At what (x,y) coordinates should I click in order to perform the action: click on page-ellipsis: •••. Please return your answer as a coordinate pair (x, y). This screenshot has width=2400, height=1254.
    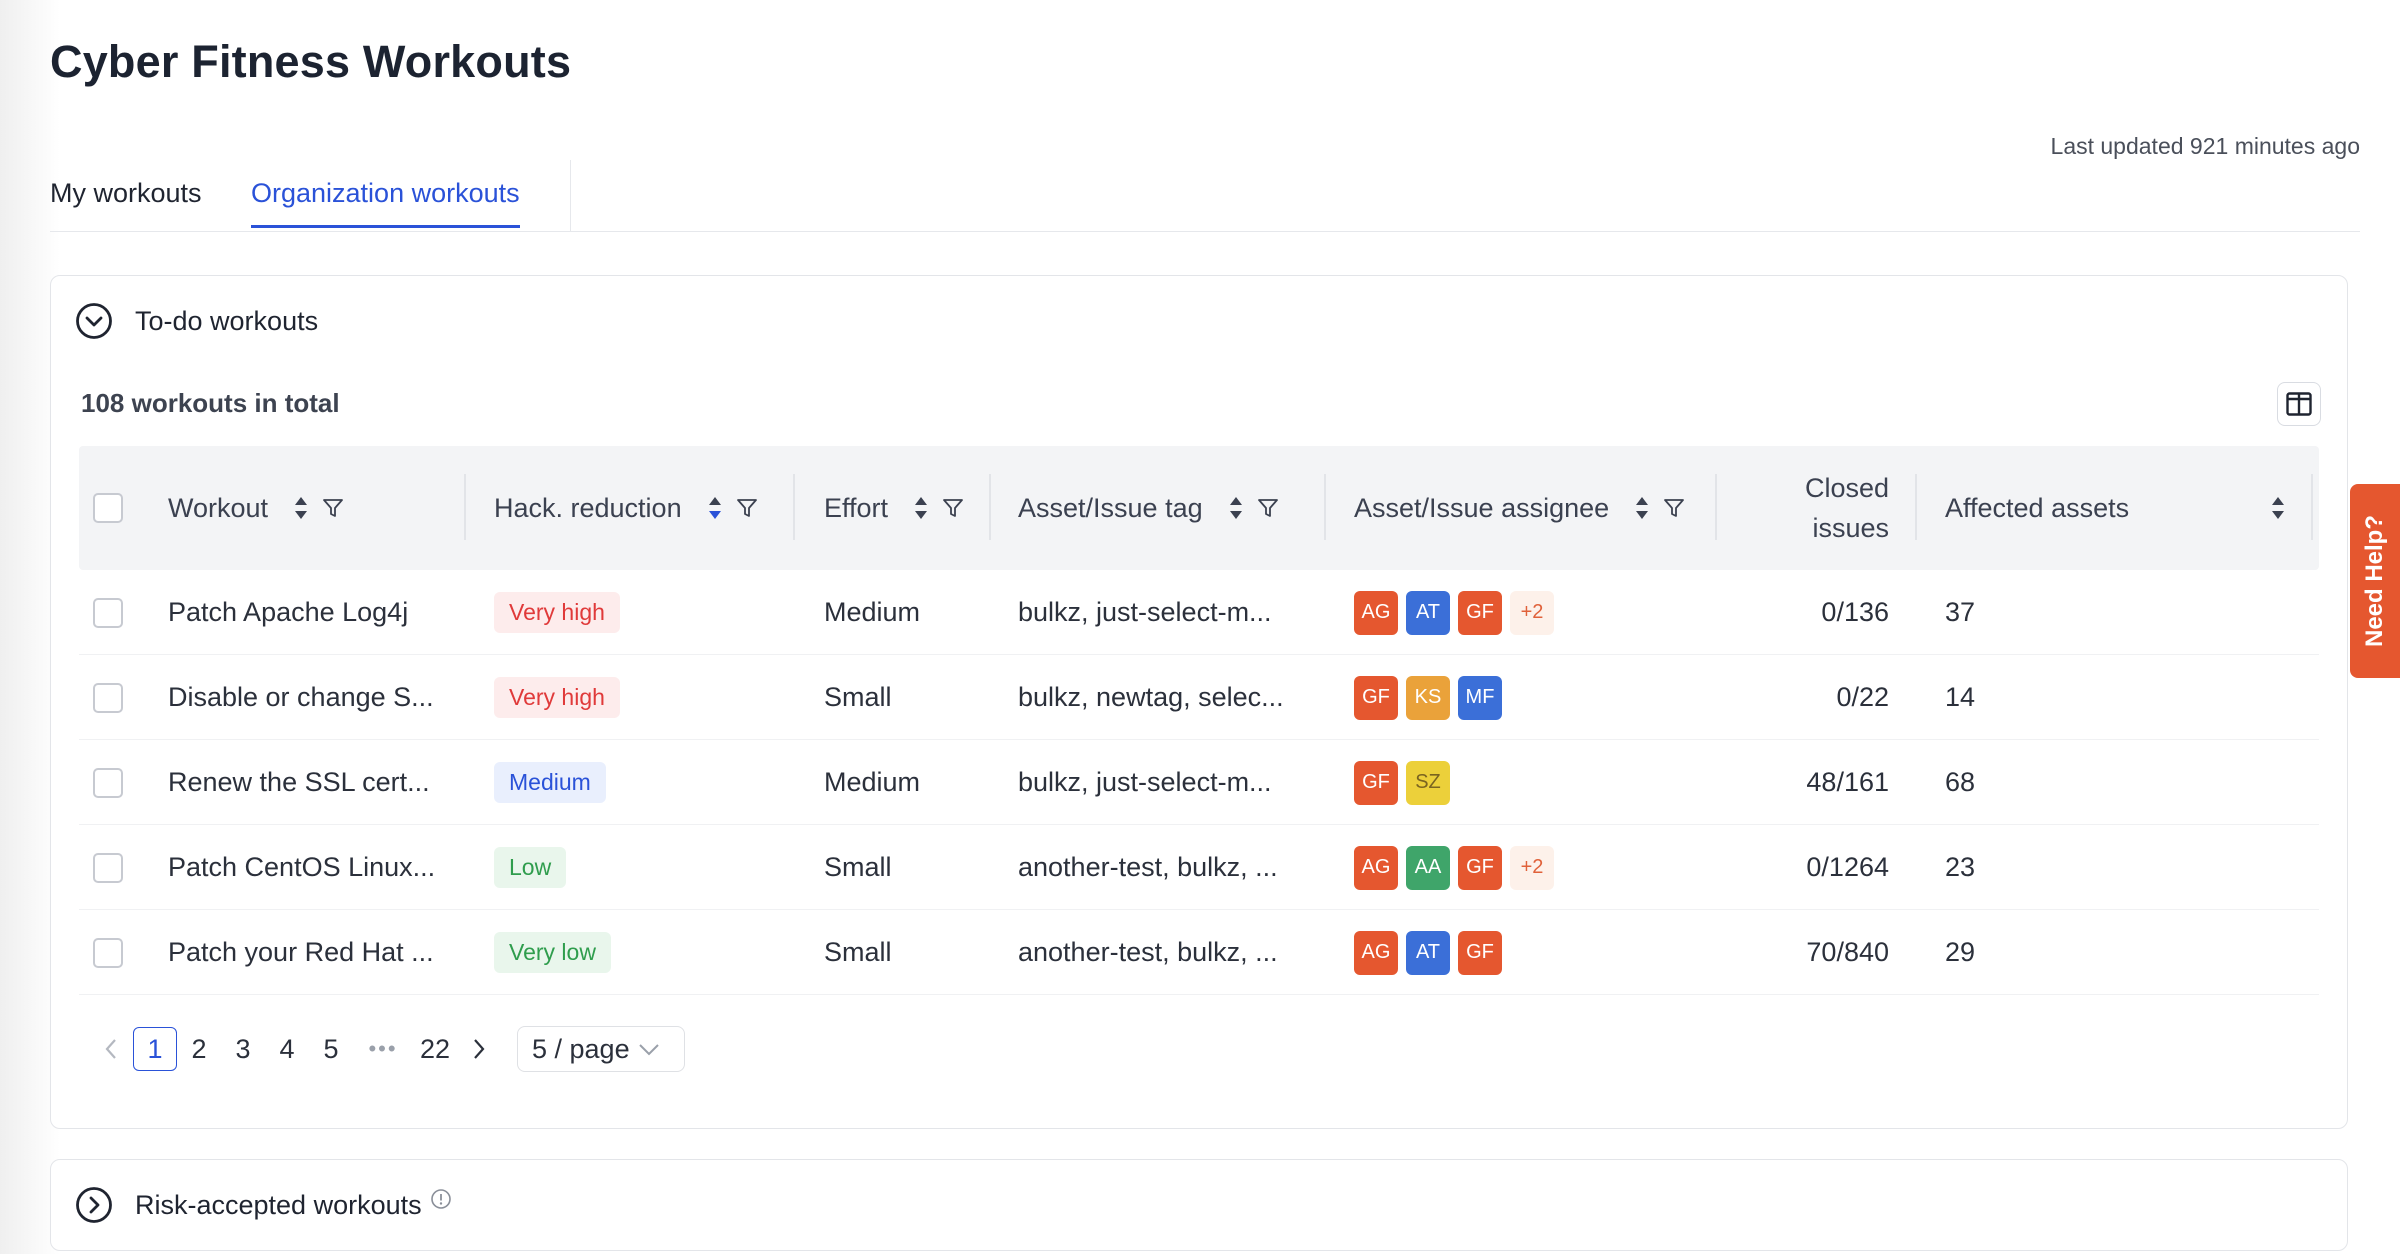
    Looking at the image, I should click on (383, 1049).